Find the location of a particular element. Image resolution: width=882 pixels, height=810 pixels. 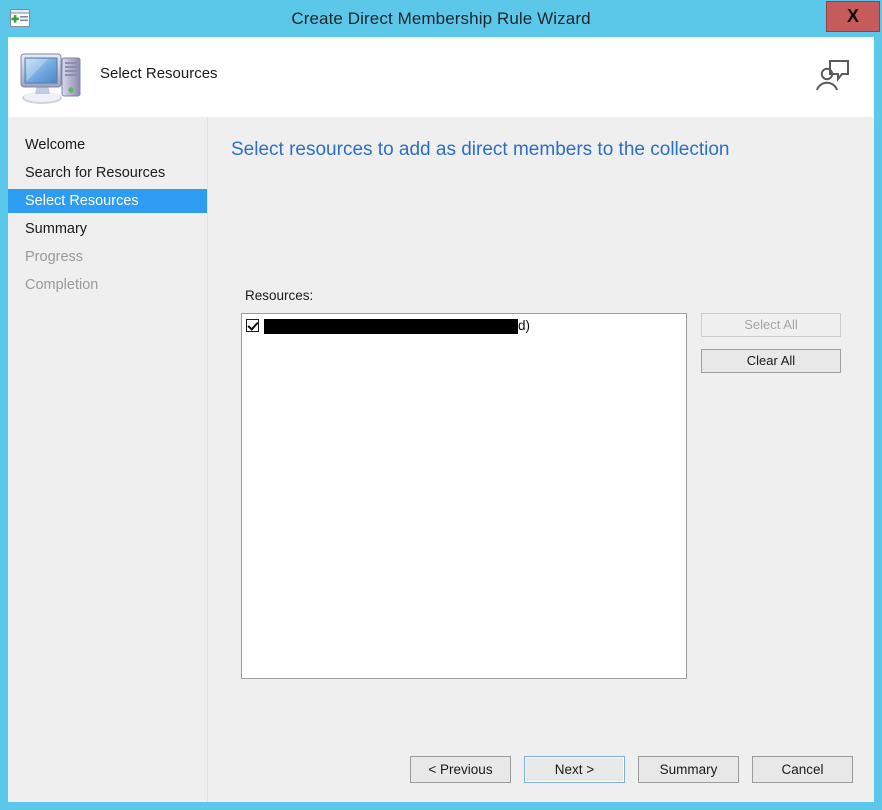

computer-icon is located at coordinates (51, 77).